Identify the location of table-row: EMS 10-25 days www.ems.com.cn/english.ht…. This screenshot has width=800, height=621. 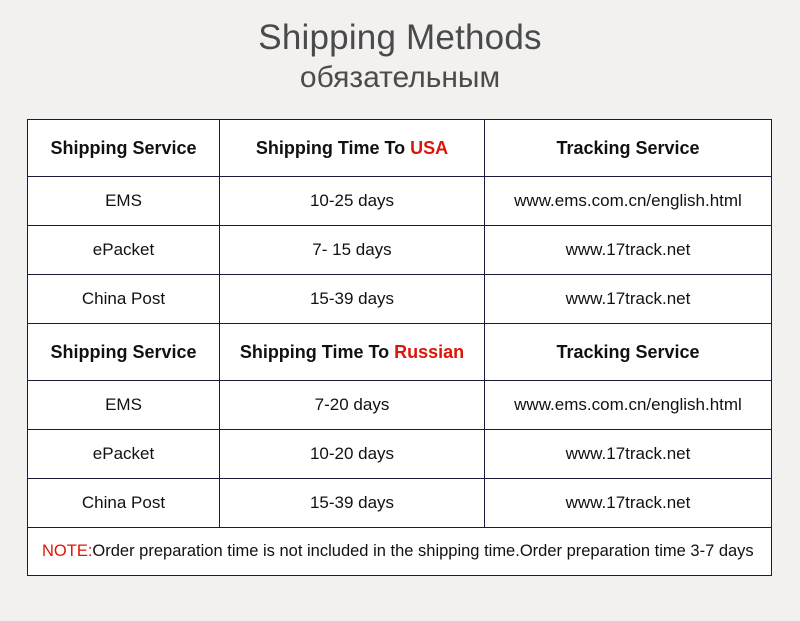
(399, 201).